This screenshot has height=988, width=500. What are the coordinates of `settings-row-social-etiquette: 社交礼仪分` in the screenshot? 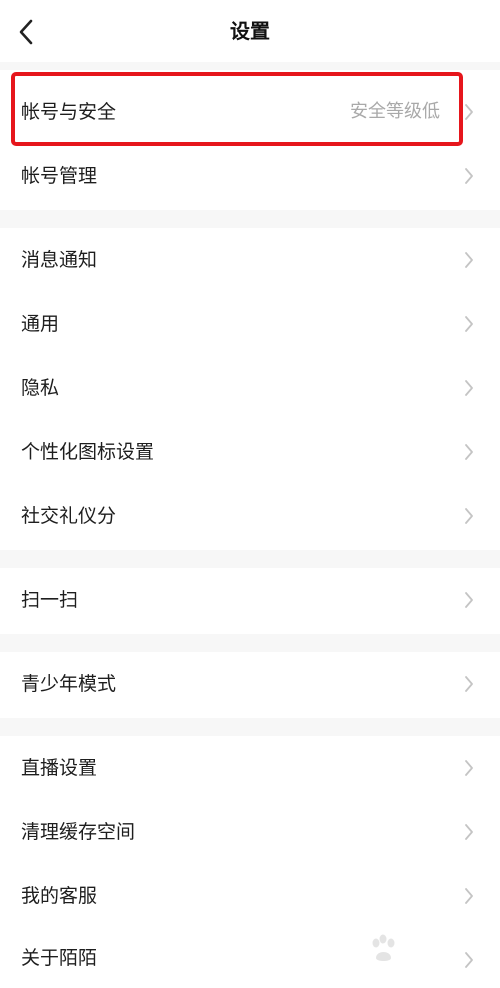 It's located at (250, 516).